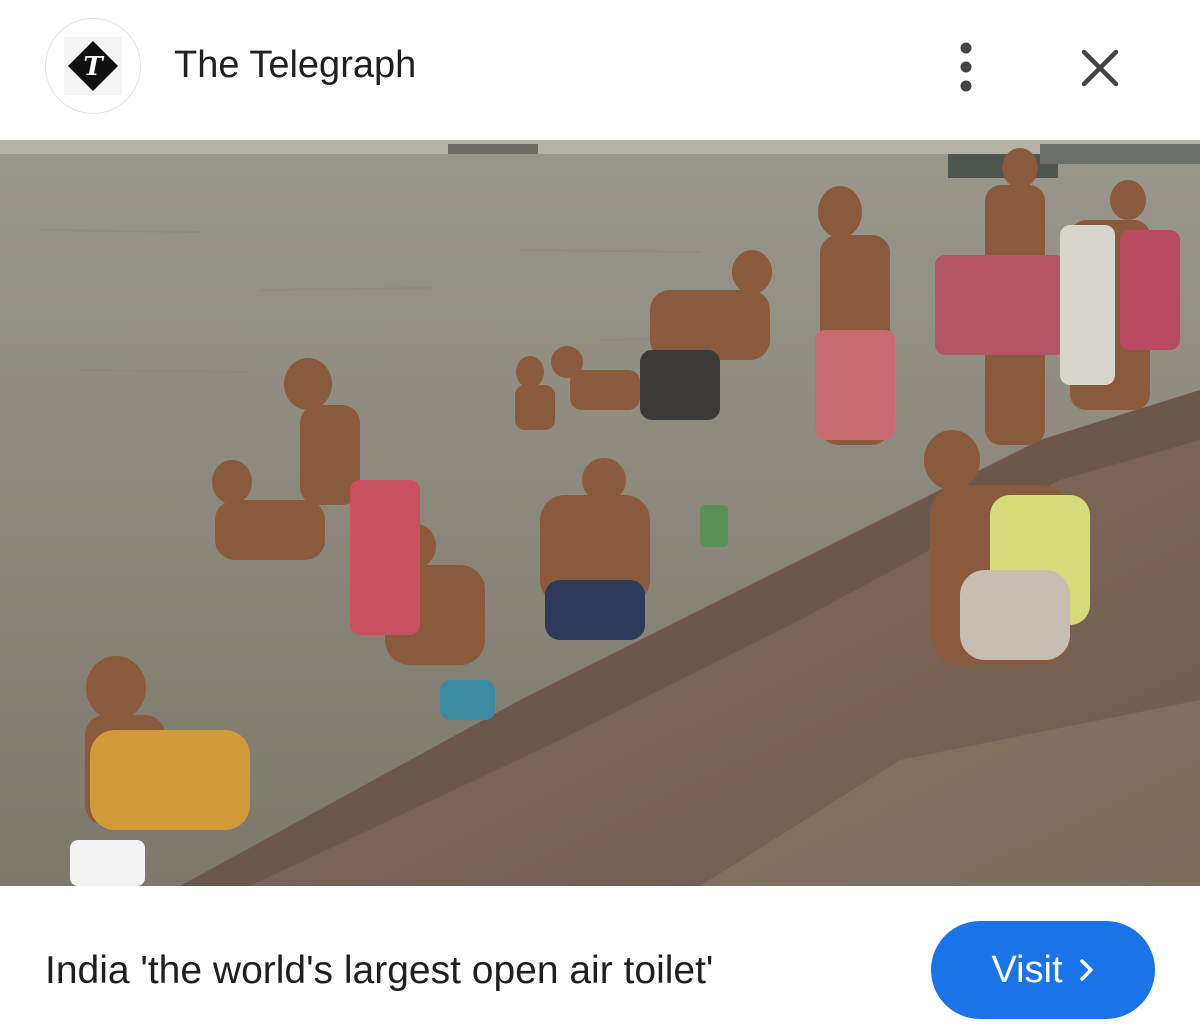  I want to click on more-vert-icon, so click(966, 67).